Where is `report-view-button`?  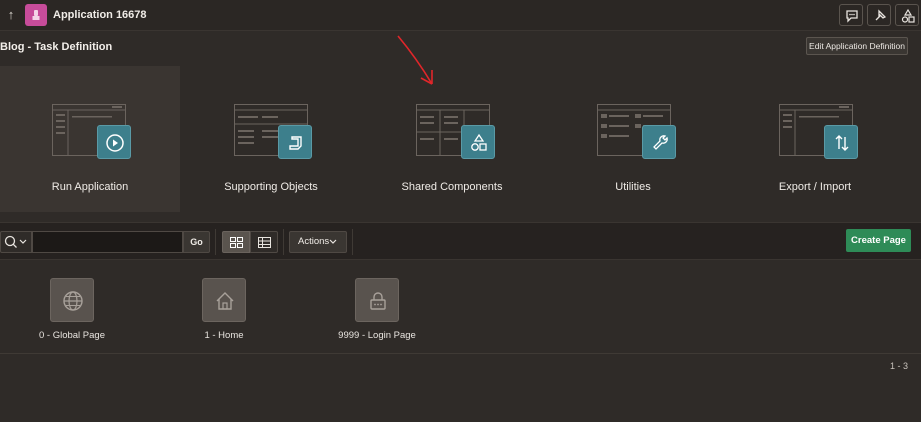
report-view-button is located at coordinates (264, 242).